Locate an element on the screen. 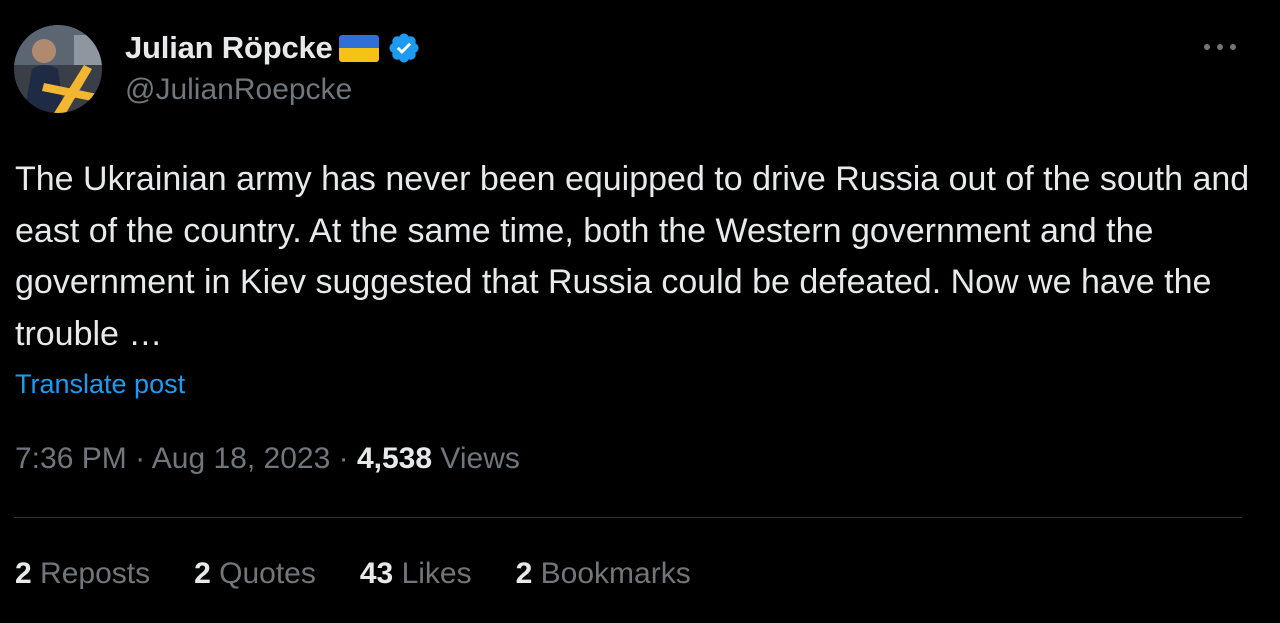 Image resolution: width=1280 pixels, height=623 pixels. reposts-count: 2 is located at coordinates (23, 573).